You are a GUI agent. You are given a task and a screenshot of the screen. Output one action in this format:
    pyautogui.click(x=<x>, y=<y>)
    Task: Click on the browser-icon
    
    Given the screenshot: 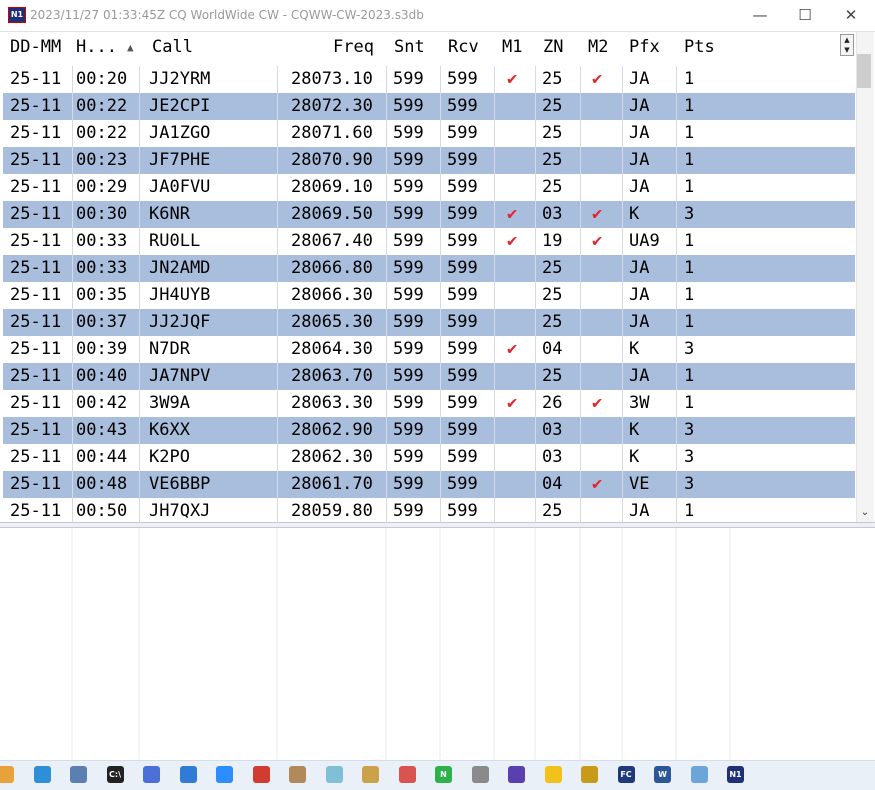 What is the action you would take?
    pyautogui.click(x=151, y=774)
    